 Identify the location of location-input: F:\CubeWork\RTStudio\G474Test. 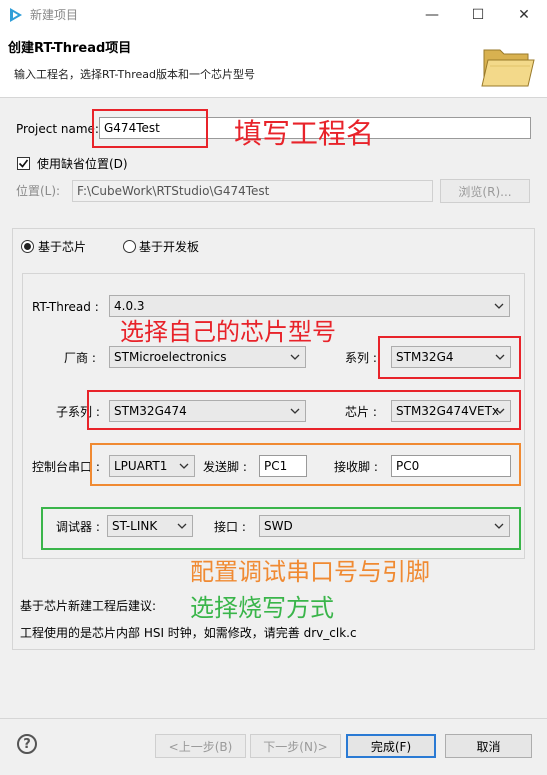
(252, 191).